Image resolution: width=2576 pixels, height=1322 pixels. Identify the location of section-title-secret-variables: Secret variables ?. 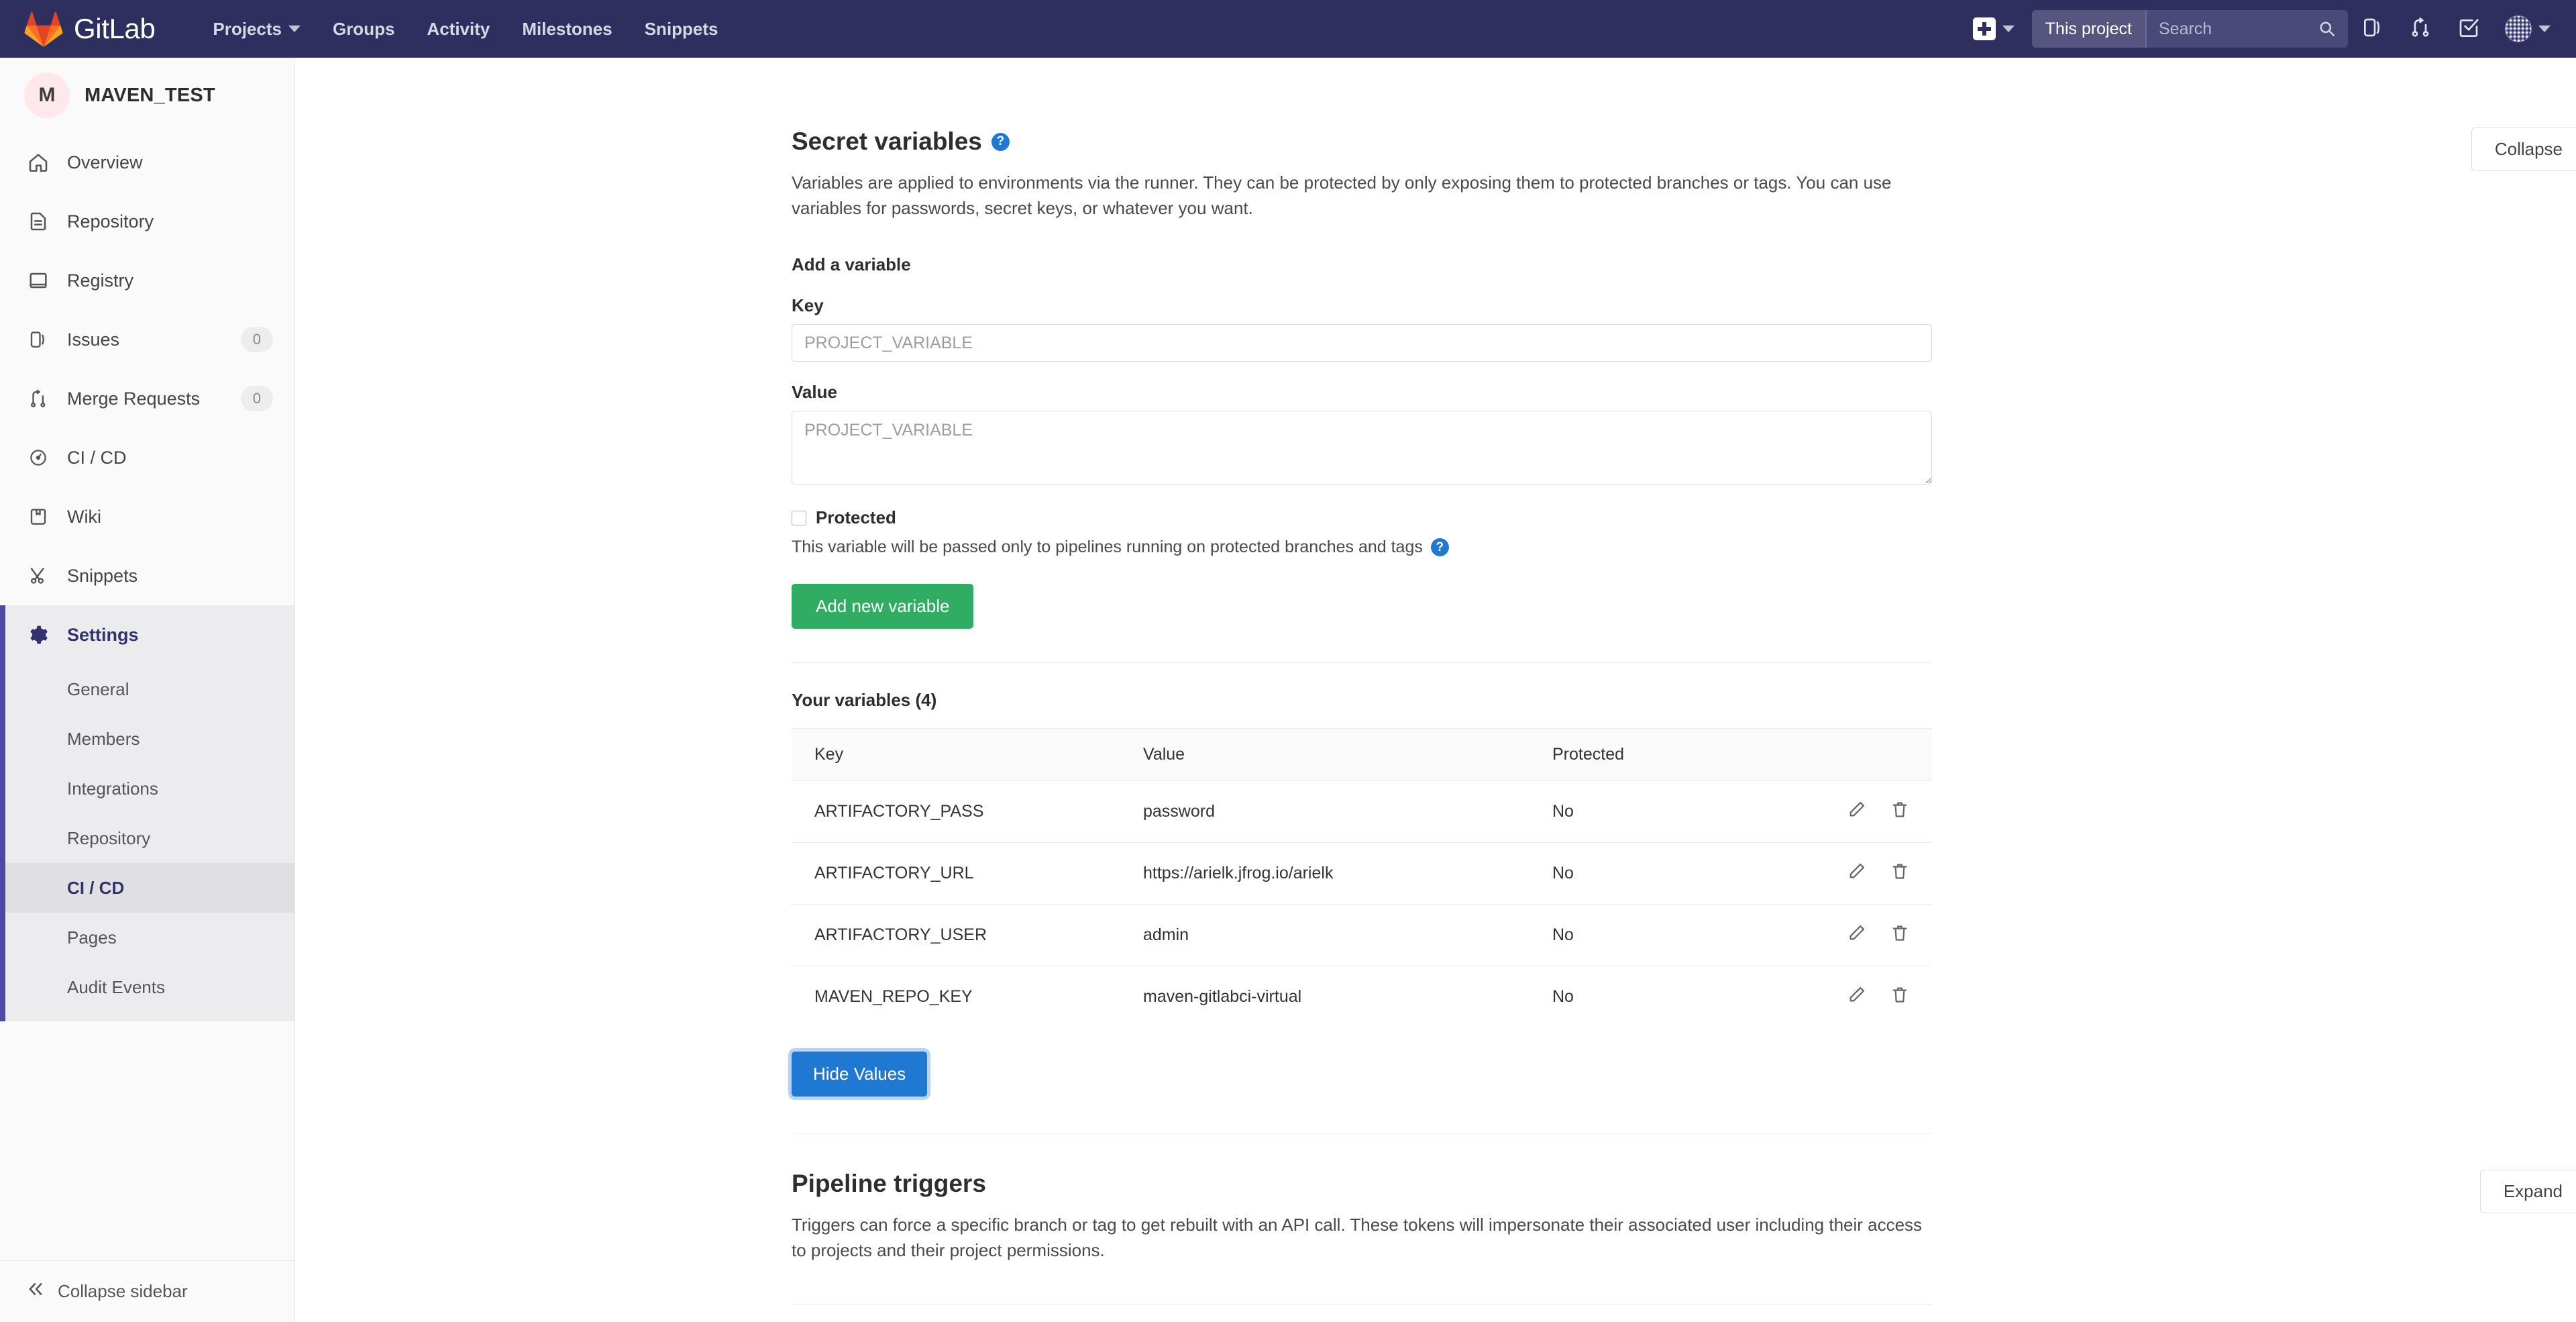
(1684, 142).